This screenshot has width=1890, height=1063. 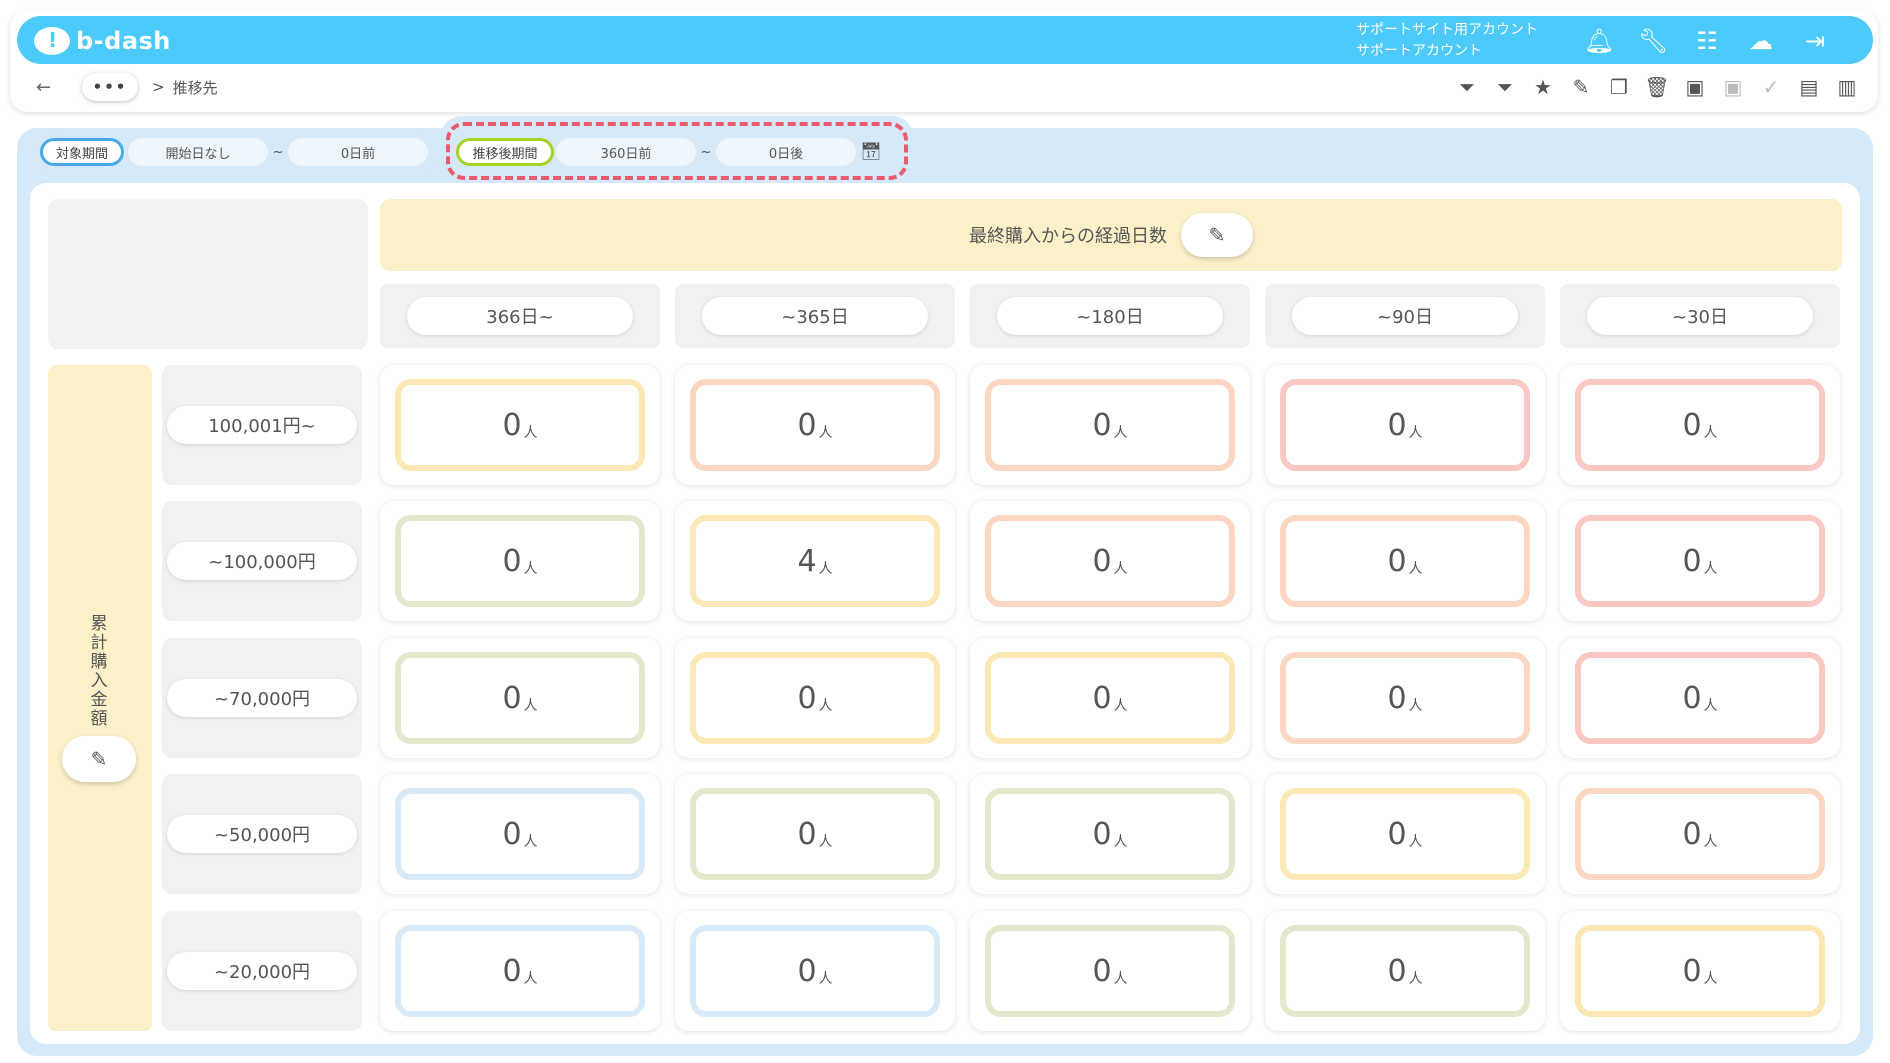 What do you see at coordinates (1599, 41) in the screenshot?
I see `bell-icon: 🔔︎` at bounding box center [1599, 41].